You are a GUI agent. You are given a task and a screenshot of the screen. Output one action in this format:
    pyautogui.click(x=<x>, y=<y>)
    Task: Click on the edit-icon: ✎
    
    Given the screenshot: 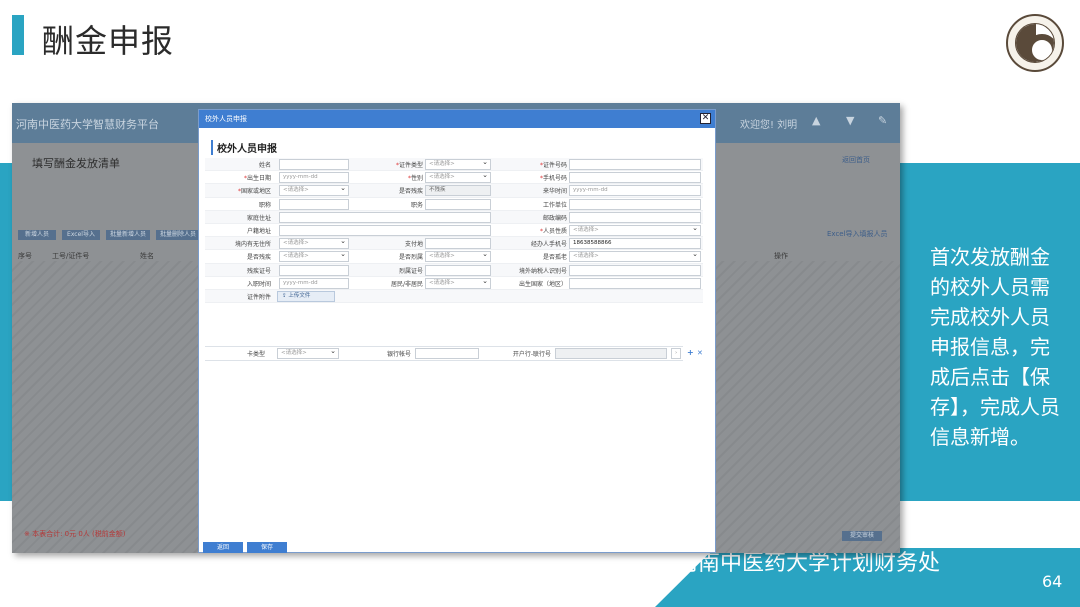 What is the action you would take?
    pyautogui.click(x=884, y=120)
    